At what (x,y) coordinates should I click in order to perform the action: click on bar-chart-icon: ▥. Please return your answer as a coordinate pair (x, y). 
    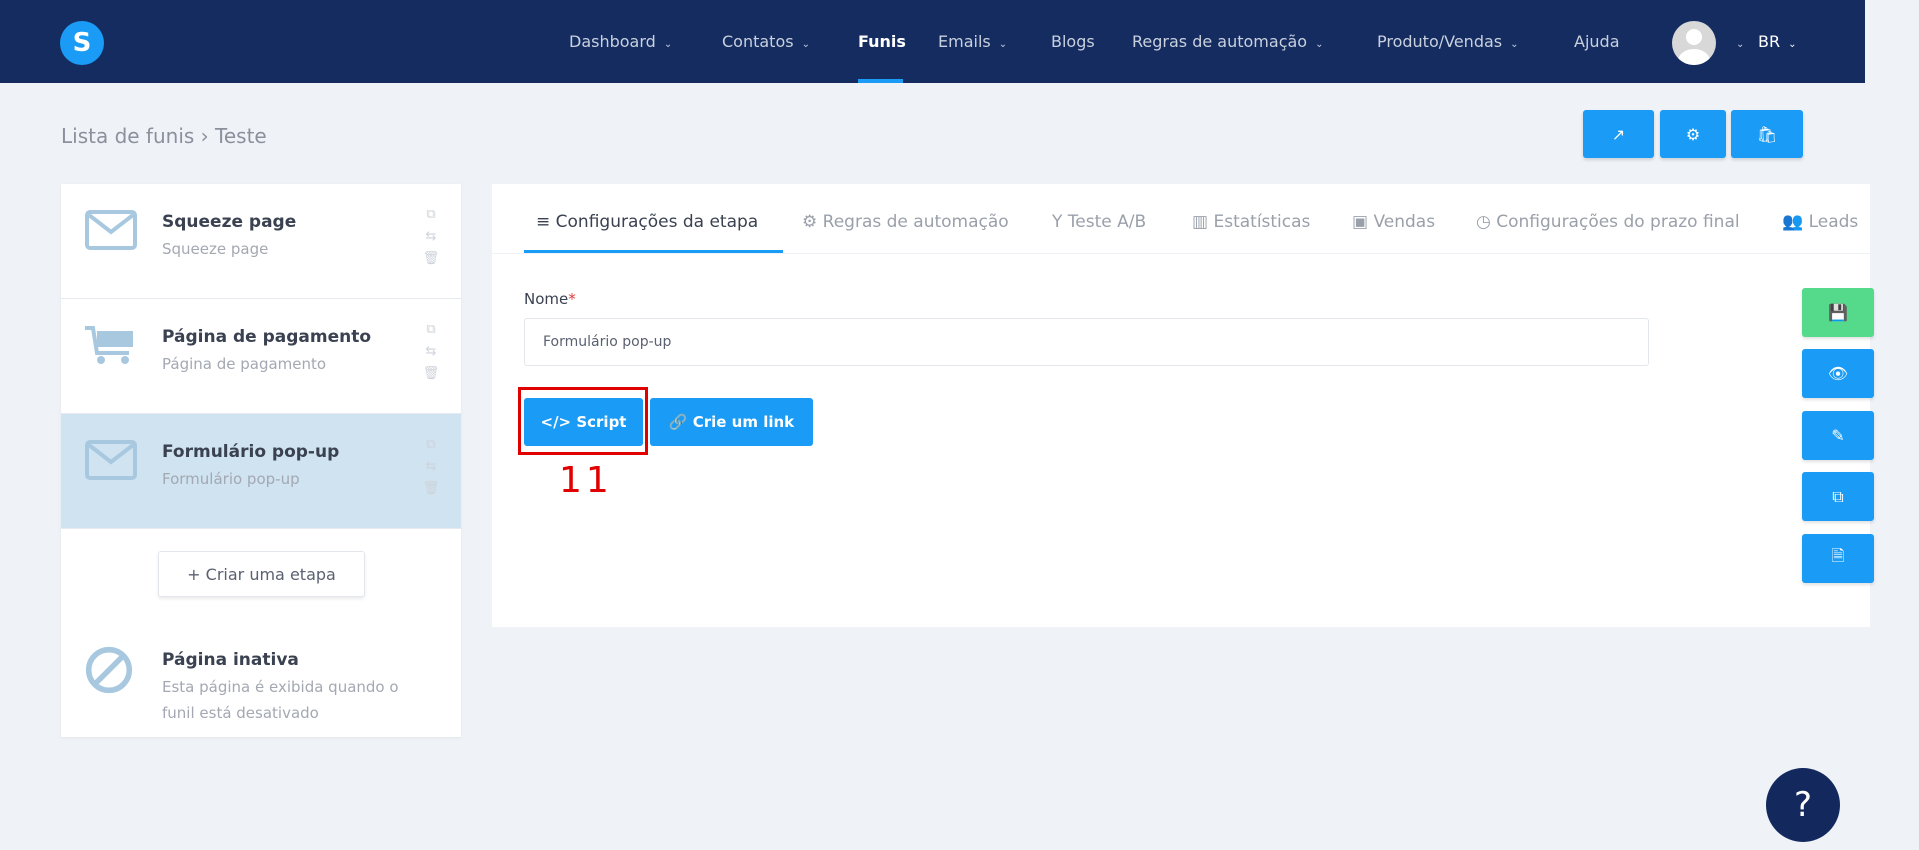
    Looking at the image, I should click on (1200, 222).